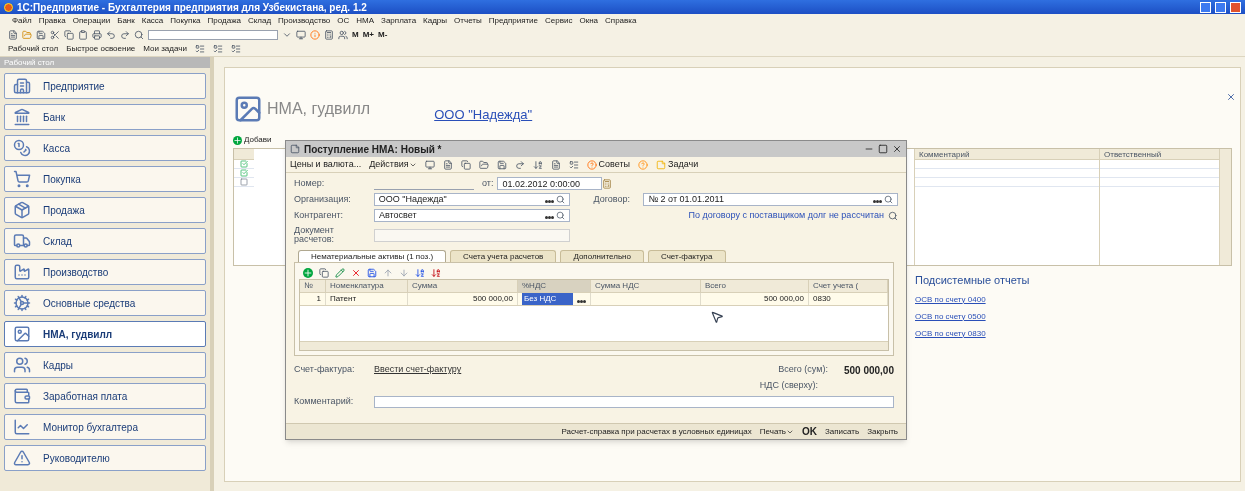 Image resolution: width=1245 pixels, height=491 pixels. What do you see at coordinates (594, 345) in the screenshot?
I see `horizontal-scrollbar` at bounding box center [594, 345].